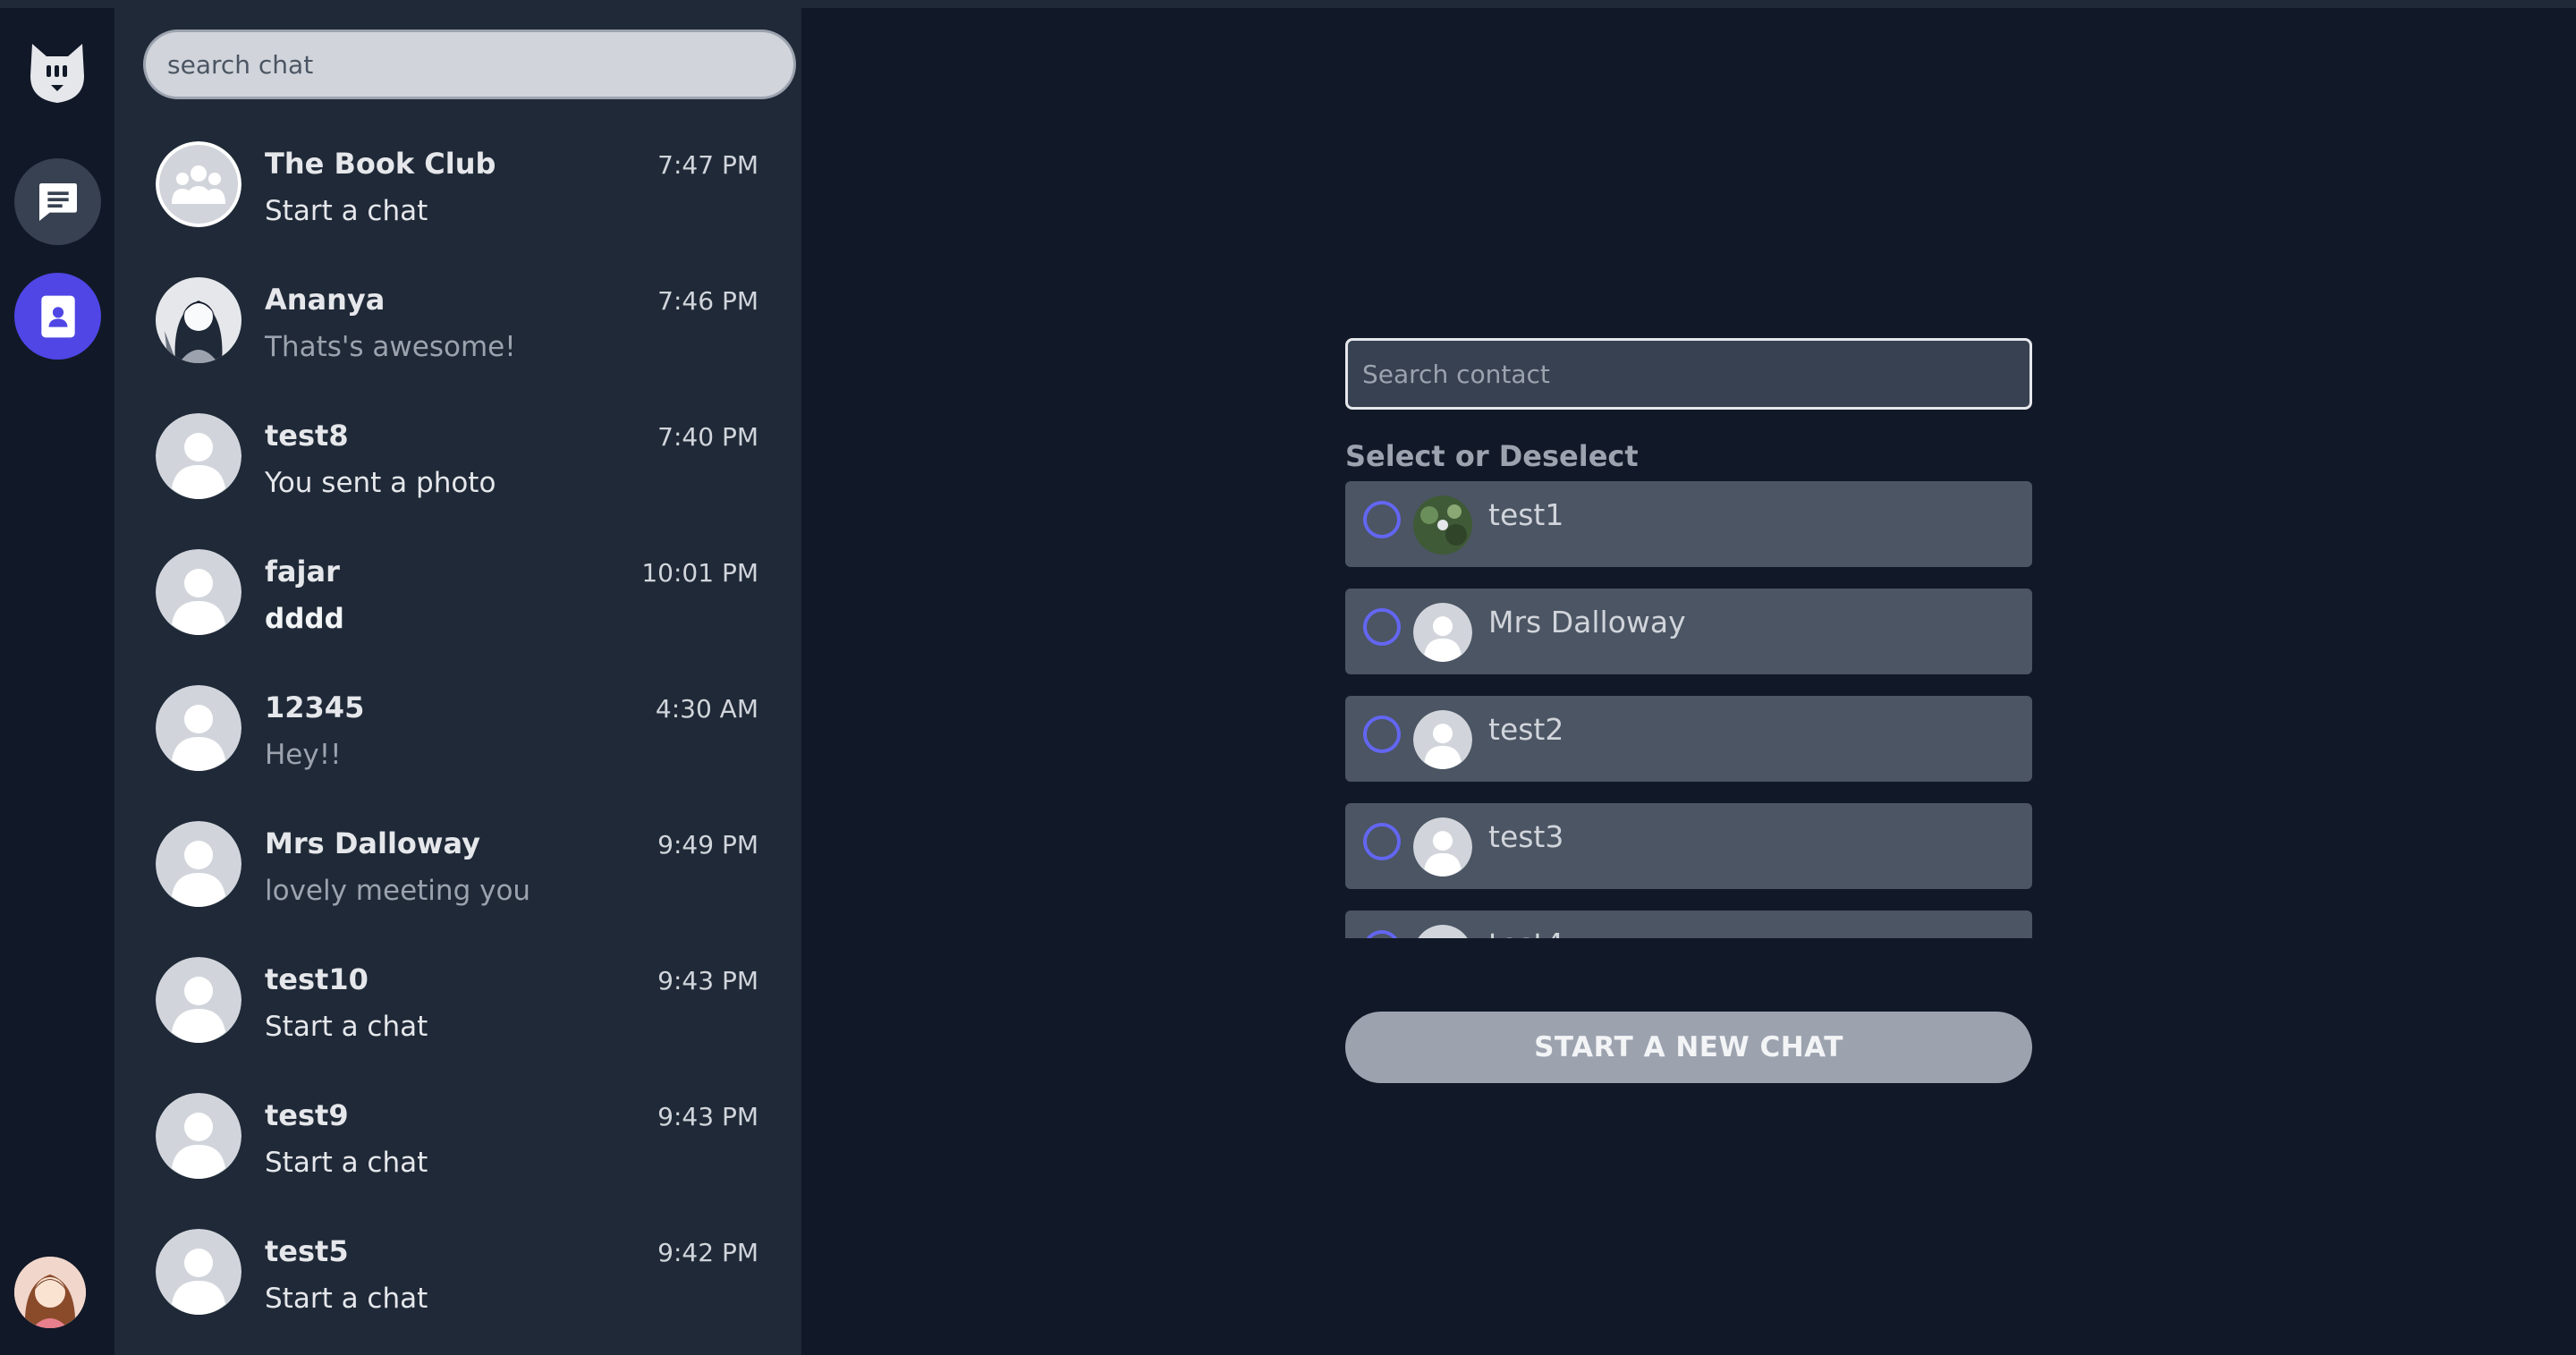 This screenshot has width=2576, height=1355. What do you see at coordinates (380, 164) in the screenshot?
I see `chat-name: The Book Club` at bounding box center [380, 164].